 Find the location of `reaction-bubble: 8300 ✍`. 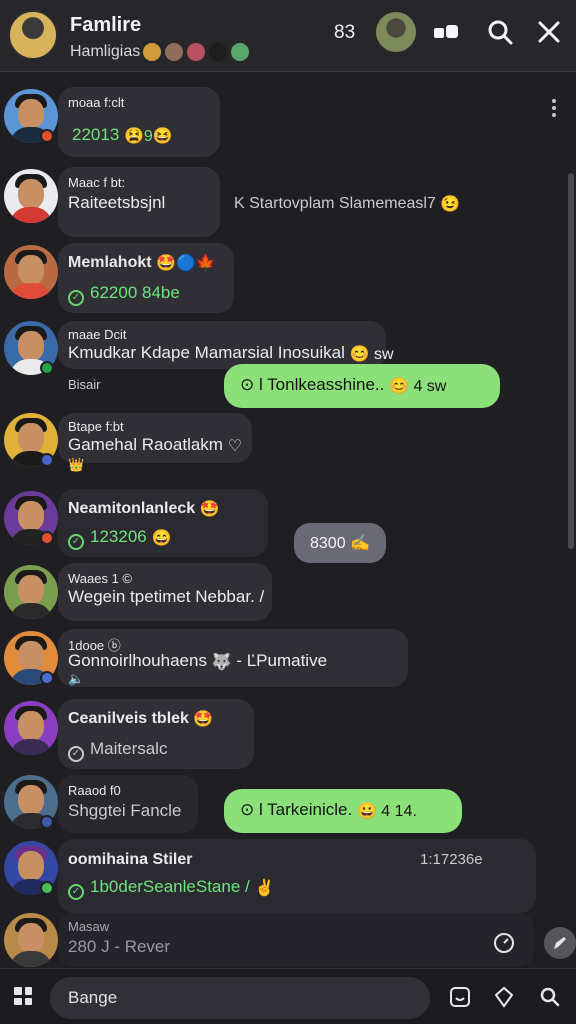

reaction-bubble: 8300 ✍ is located at coordinates (340, 543).